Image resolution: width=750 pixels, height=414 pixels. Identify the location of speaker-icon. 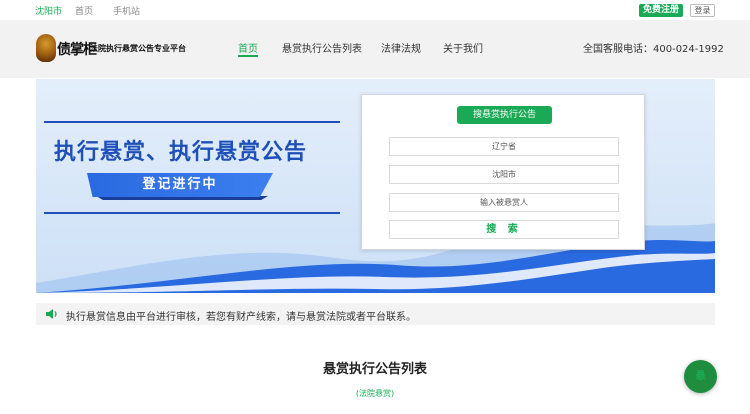
(51, 314).